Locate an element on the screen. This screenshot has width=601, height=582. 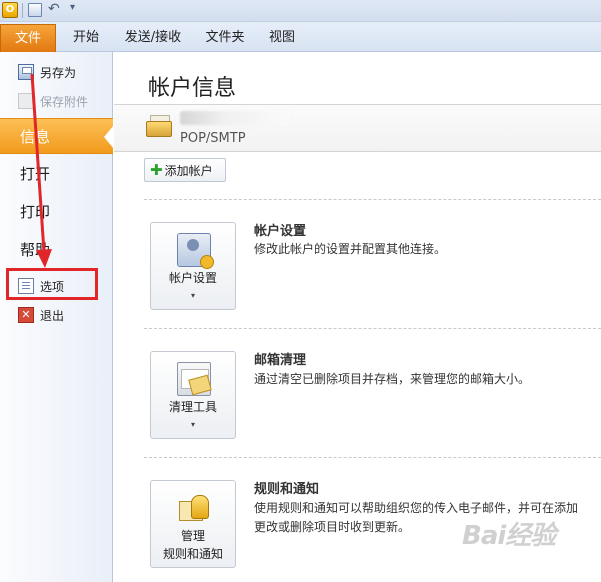
tab-file: 文件 is located at coordinates (28, 38).